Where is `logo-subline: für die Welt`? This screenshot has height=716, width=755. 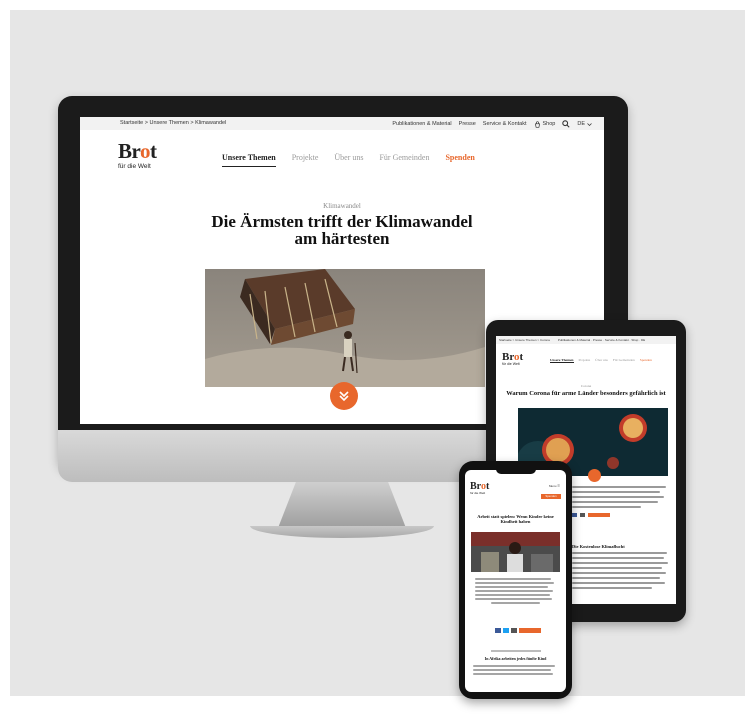 logo-subline: für die Welt is located at coordinates (134, 166).